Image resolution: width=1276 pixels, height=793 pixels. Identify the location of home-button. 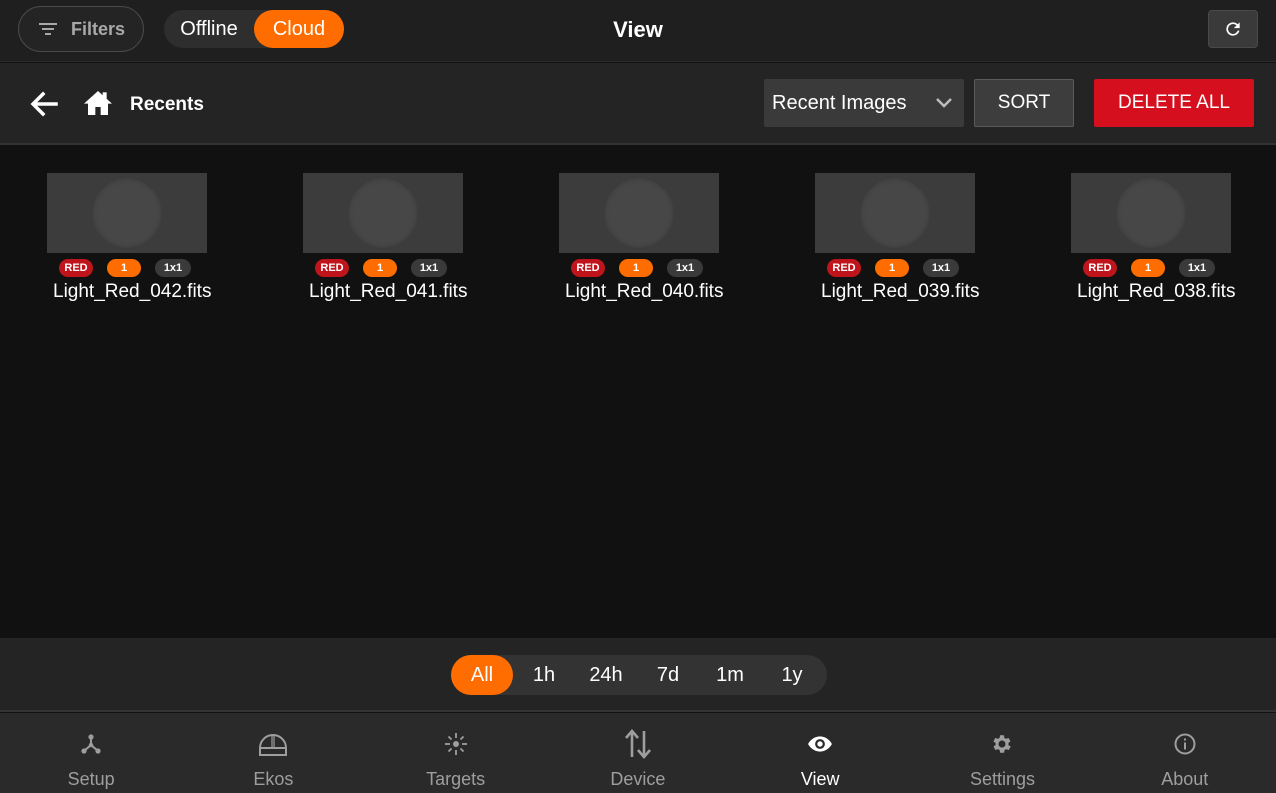
(98, 103).